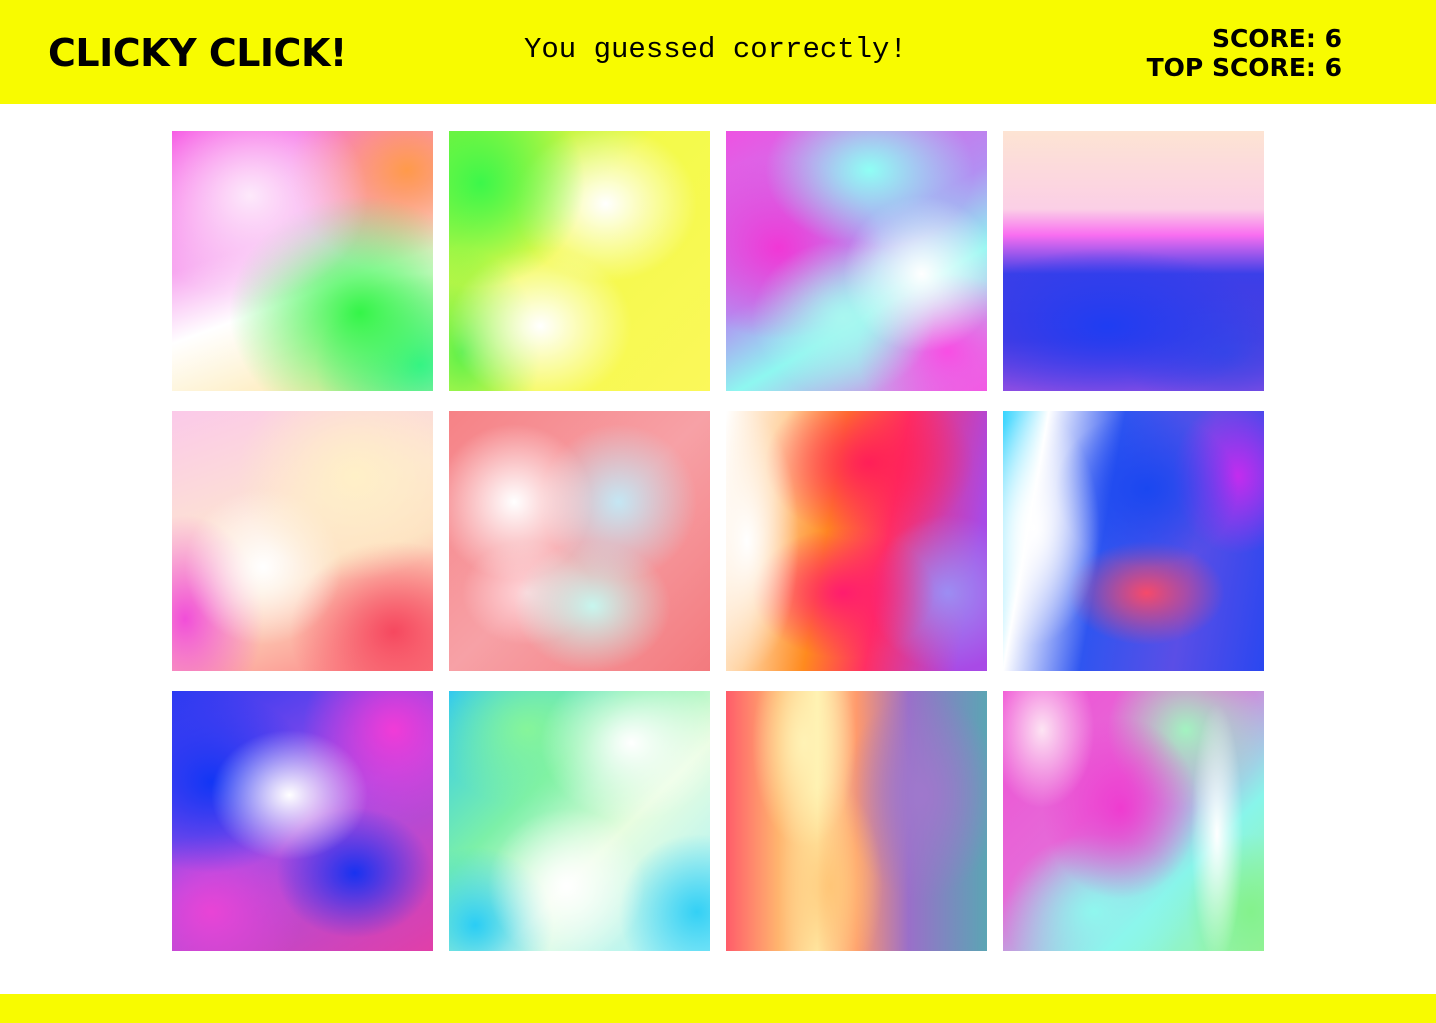 This screenshot has height=1023, width=1436. I want to click on top-score-row: TOP SCORE: 6, so click(1244, 67).